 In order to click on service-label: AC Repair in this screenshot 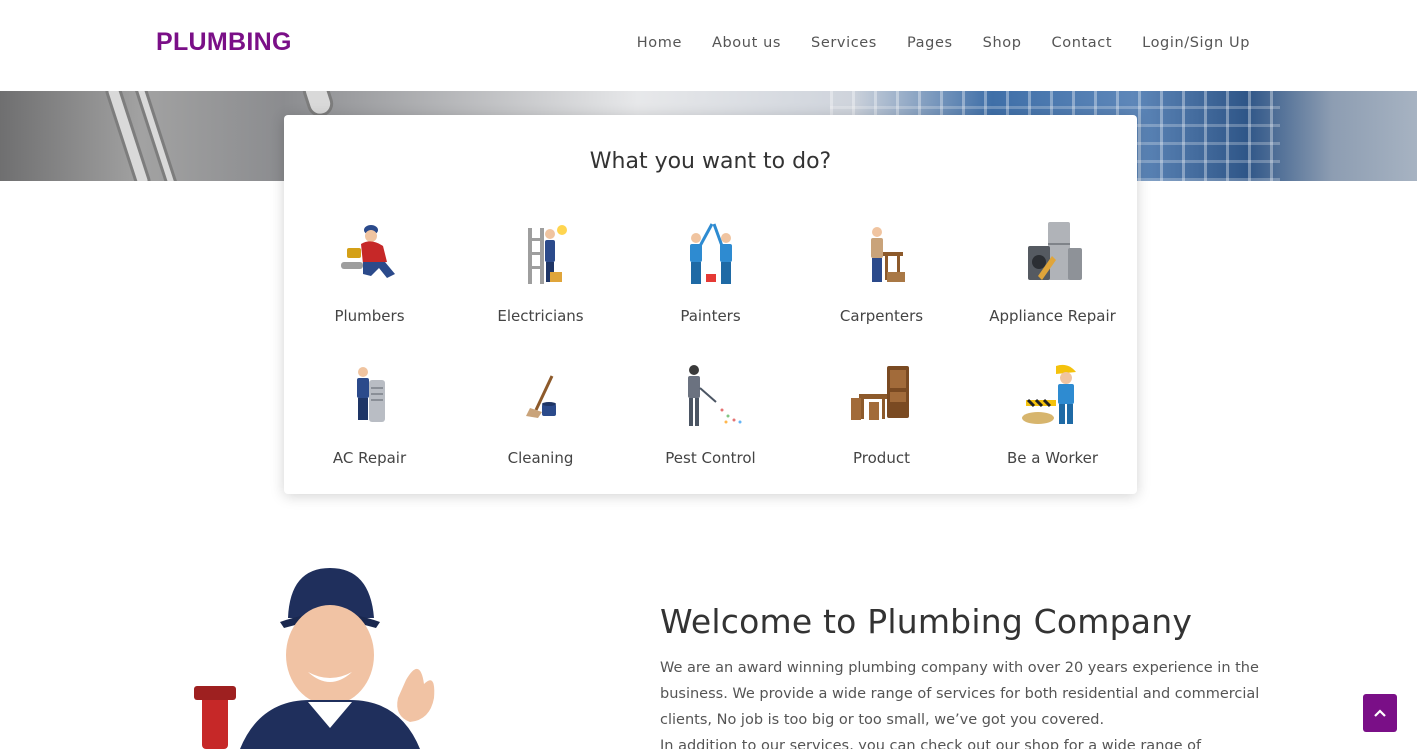, I will do `click(369, 458)`.